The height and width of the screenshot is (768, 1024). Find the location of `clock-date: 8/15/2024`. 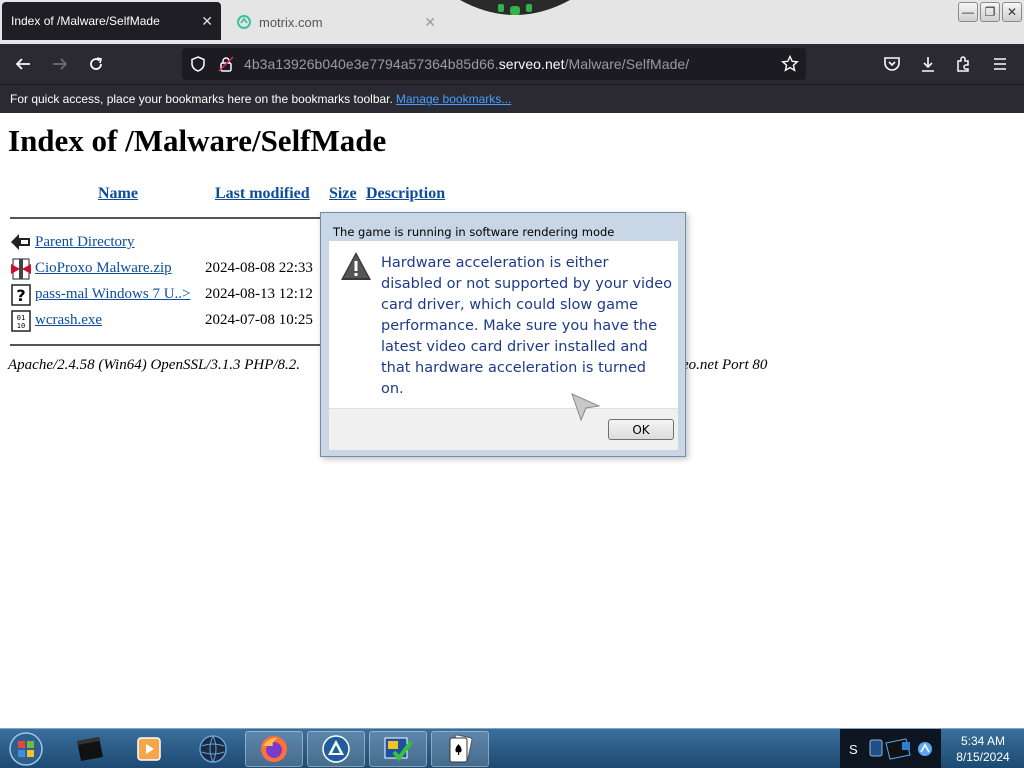

clock-date: 8/15/2024 is located at coordinates (983, 757).